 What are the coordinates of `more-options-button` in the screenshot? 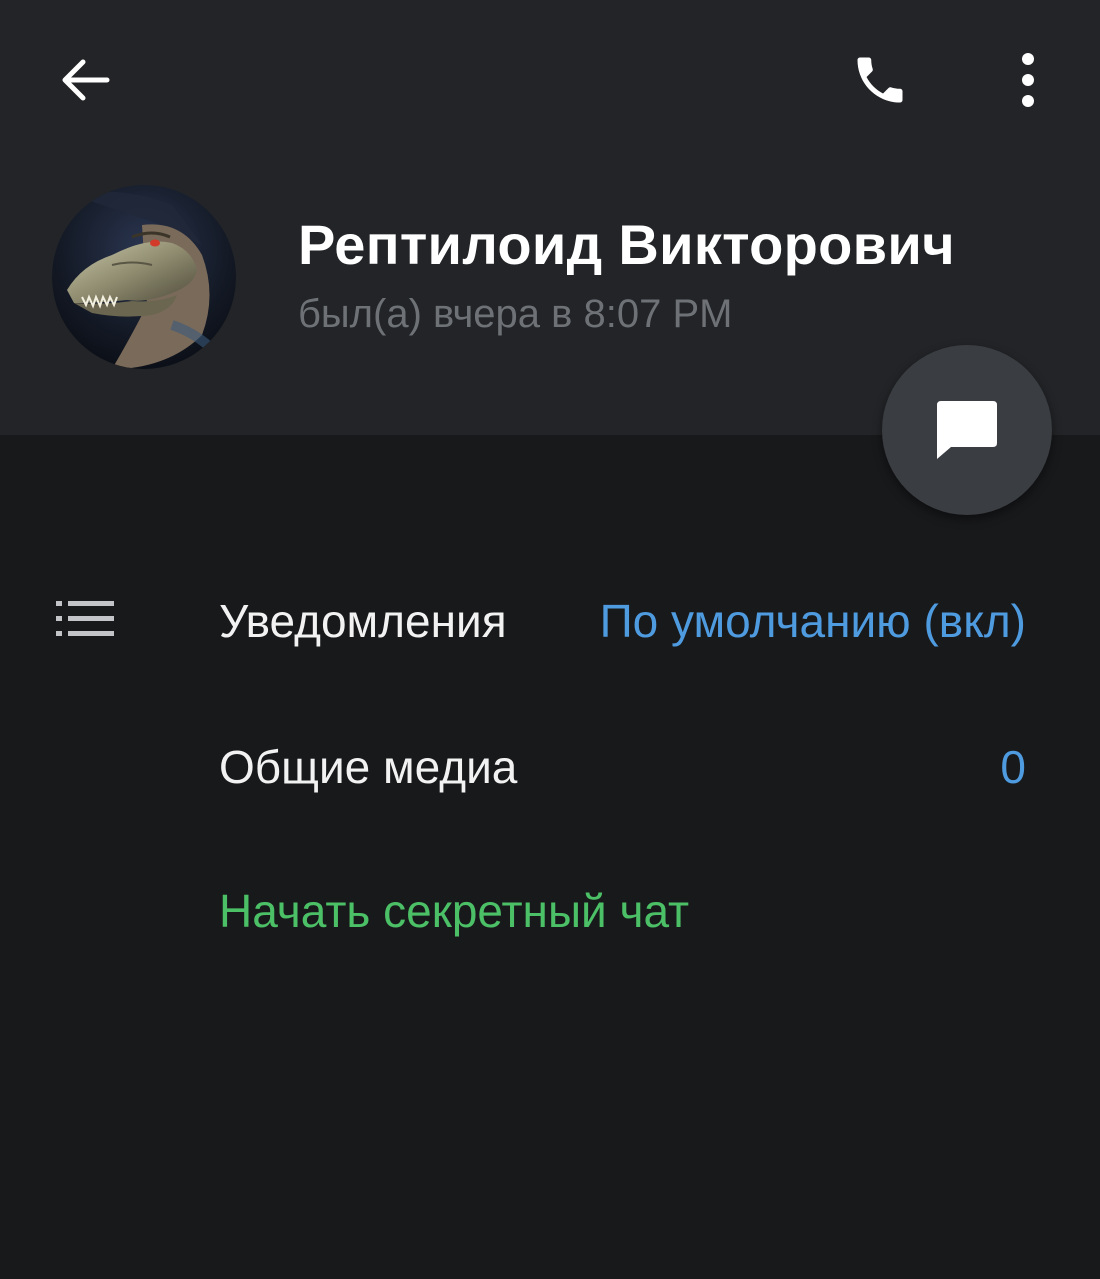 It's located at (1028, 80).